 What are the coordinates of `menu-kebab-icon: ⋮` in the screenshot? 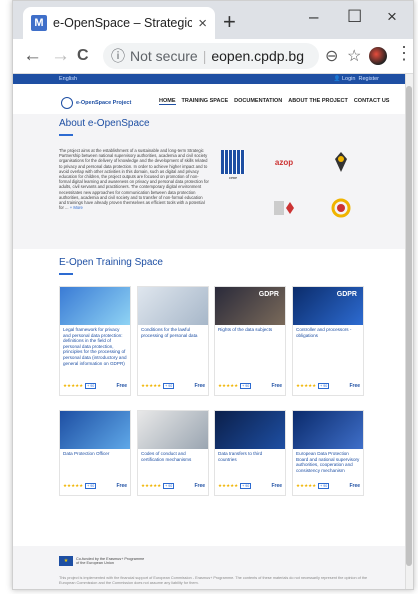 It's located at (404, 53).